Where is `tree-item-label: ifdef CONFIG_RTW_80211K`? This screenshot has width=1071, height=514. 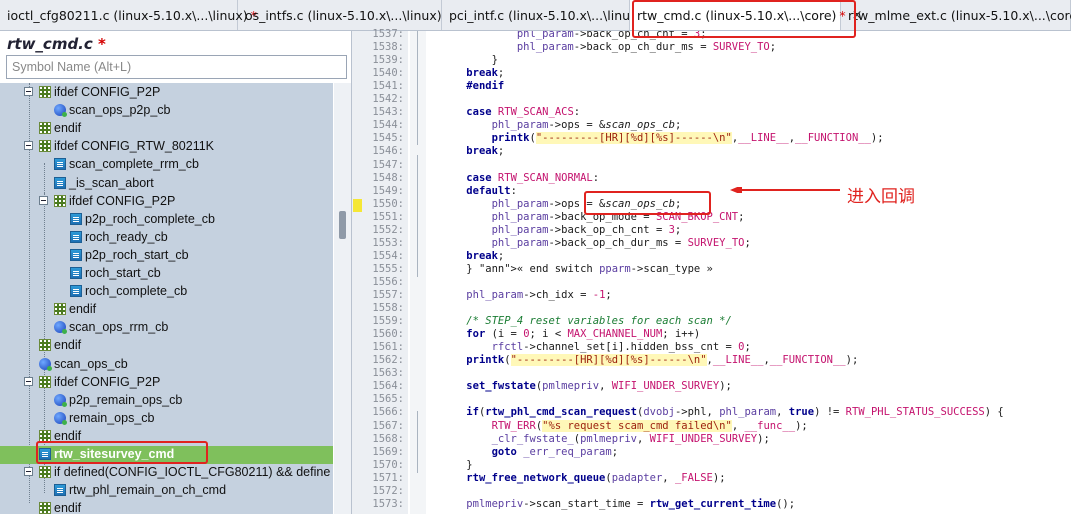
tree-item-label: ifdef CONFIG_RTW_80211K is located at coordinates (134, 146).